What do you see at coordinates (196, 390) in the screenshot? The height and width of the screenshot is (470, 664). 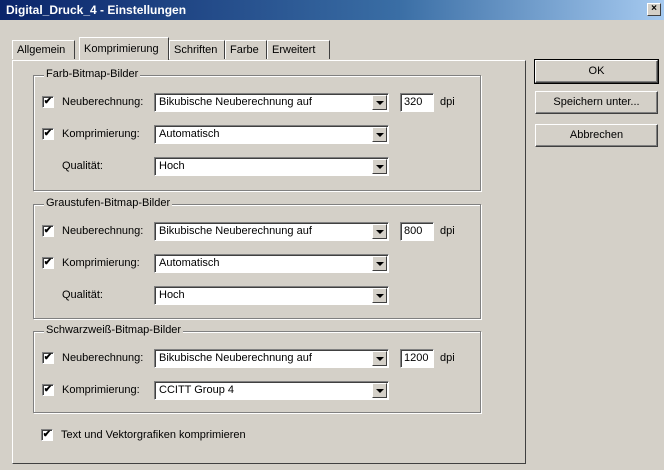 I see `select-value: CCITT Group 4` at bounding box center [196, 390].